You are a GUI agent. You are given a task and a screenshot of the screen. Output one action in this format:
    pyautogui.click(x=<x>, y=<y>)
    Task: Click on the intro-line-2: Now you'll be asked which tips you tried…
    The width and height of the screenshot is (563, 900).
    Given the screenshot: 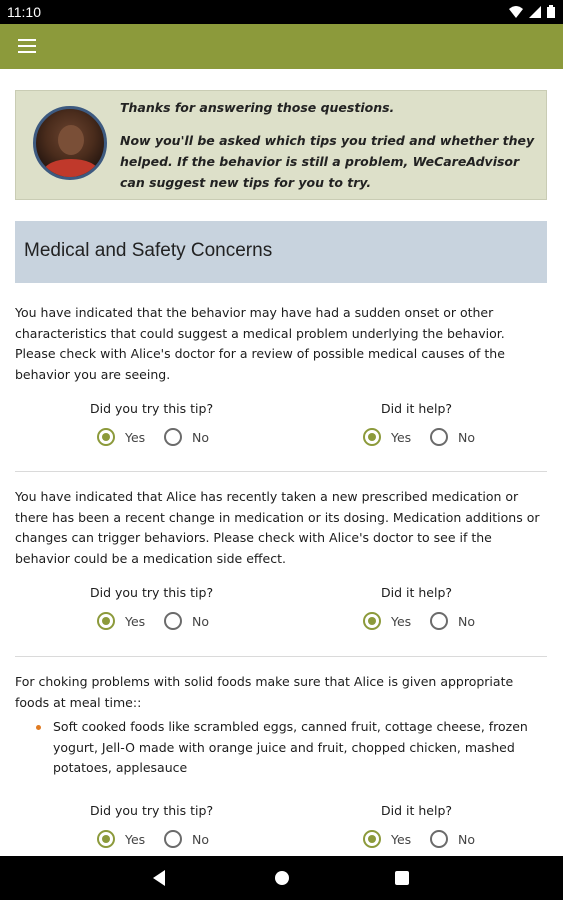 What is the action you would take?
    pyautogui.click(x=327, y=161)
    